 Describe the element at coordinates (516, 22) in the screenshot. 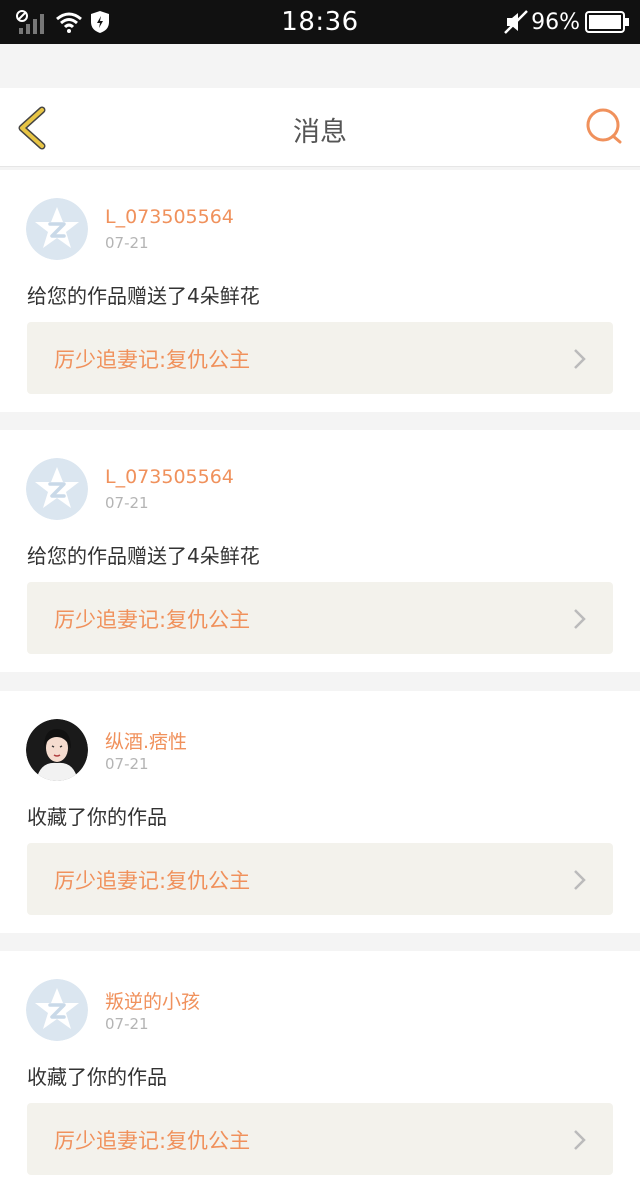

I see `mute-icon` at that location.